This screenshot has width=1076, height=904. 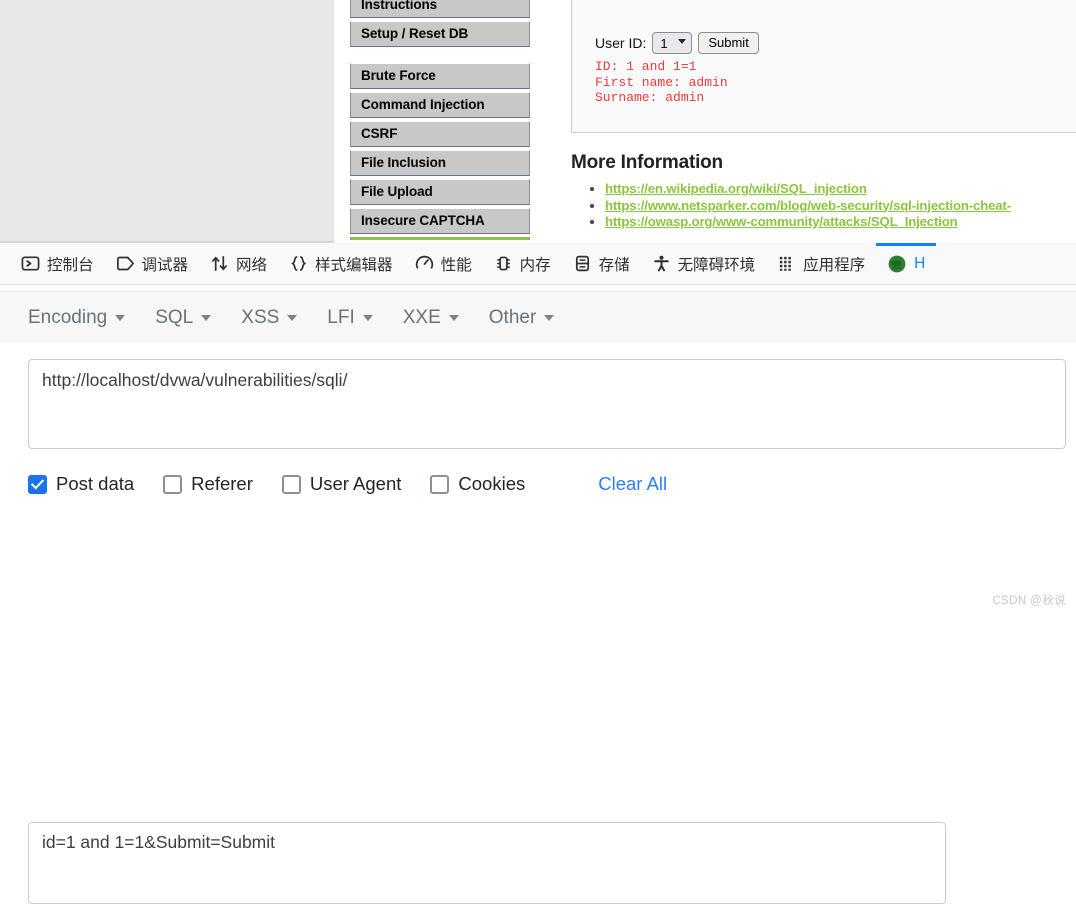 I want to click on menu-label: LFI, so click(x=341, y=317).